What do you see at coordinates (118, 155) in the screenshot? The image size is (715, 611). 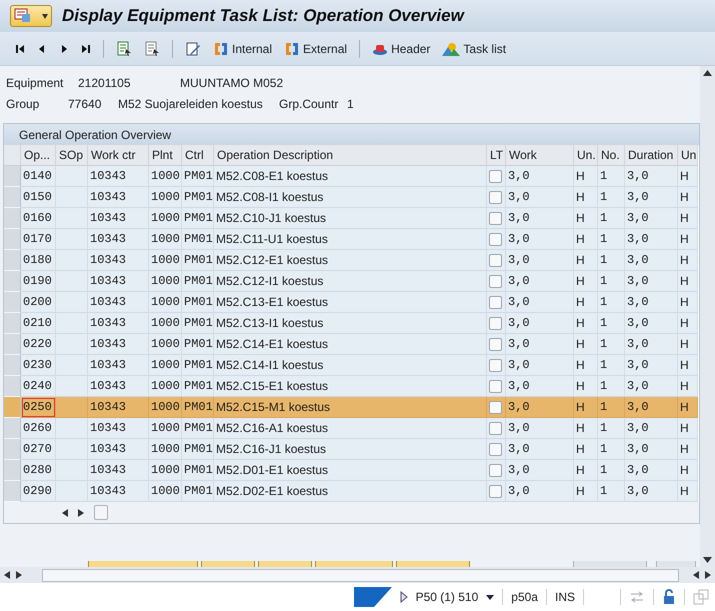 I see `column-header: Work ctr` at bounding box center [118, 155].